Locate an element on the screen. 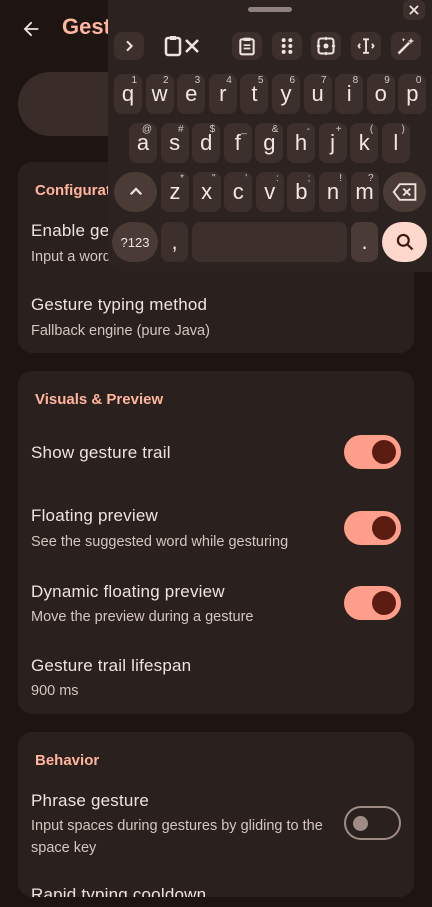 The height and width of the screenshot is (907, 432). row-subtitle: Move the preview during a gesture is located at coordinates (142, 617).